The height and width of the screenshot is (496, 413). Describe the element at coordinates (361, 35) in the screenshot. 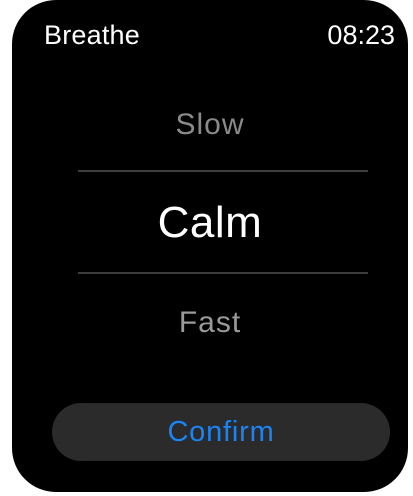

I see `clock: 08:23` at that location.